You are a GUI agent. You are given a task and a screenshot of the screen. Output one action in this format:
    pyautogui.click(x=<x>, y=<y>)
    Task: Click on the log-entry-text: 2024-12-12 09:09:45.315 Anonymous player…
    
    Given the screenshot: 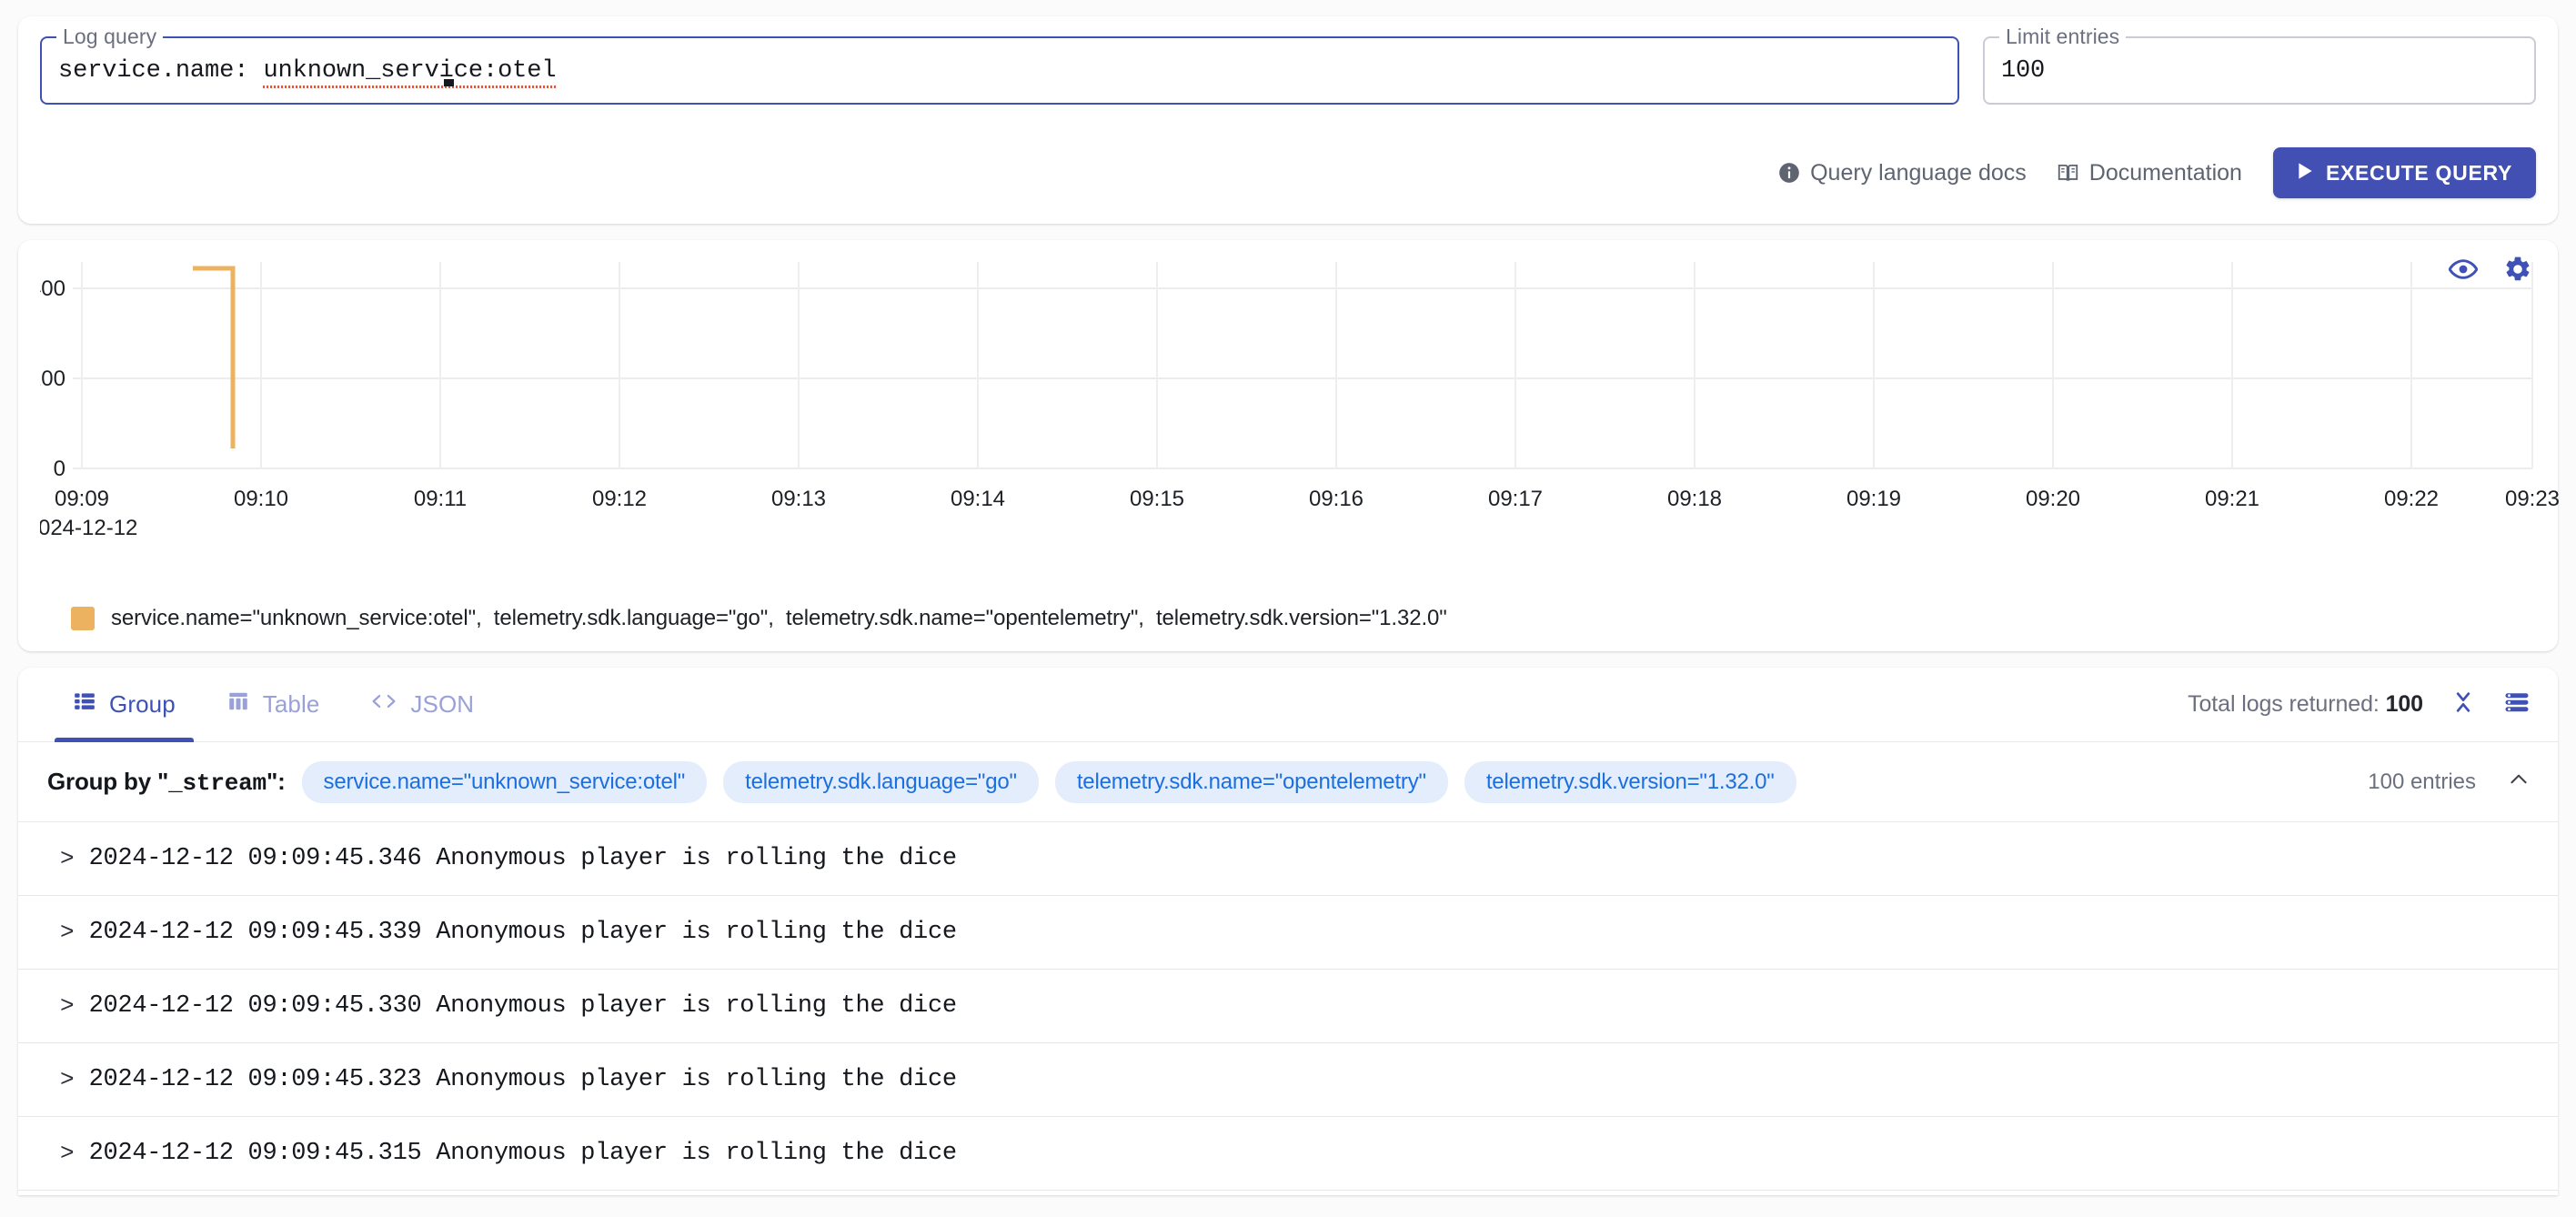 What is the action you would take?
    pyautogui.click(x=522, y=1153)
    